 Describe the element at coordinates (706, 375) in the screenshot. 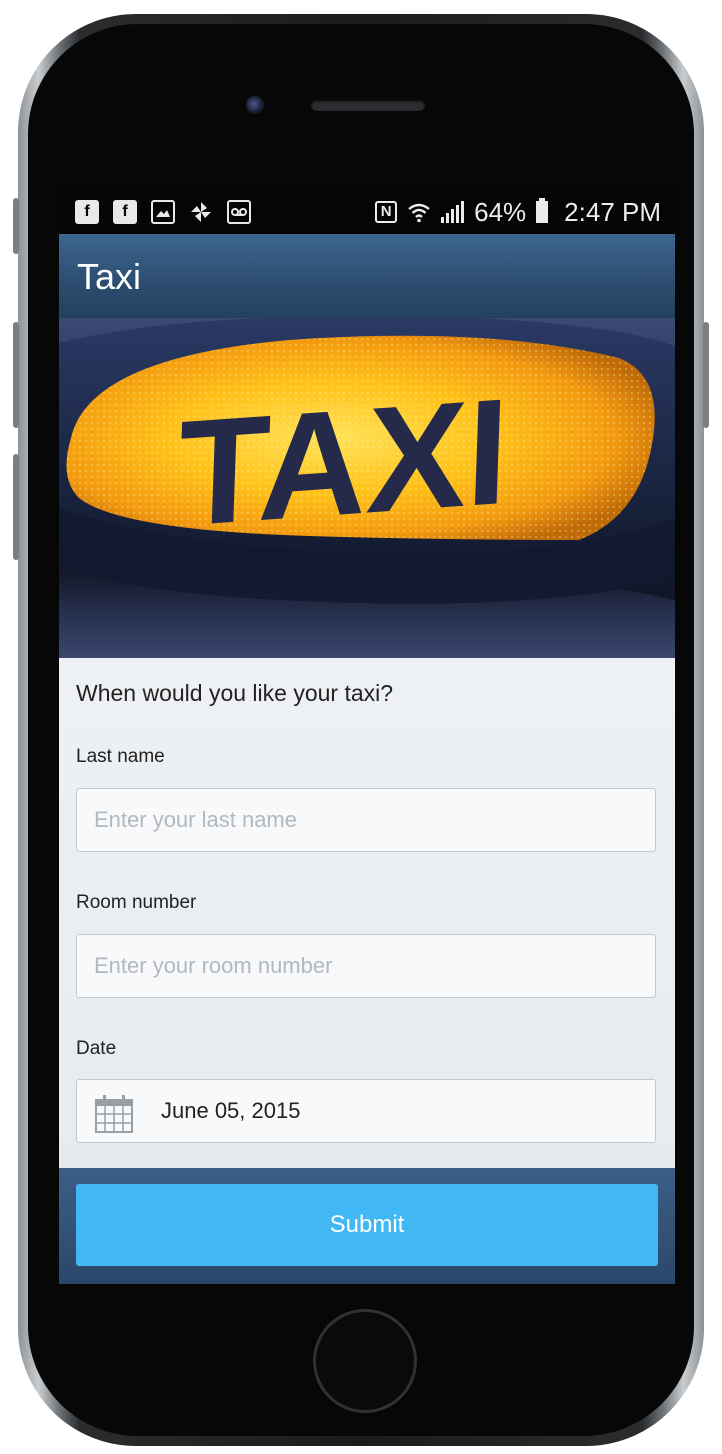

I see `power-button` at that location.